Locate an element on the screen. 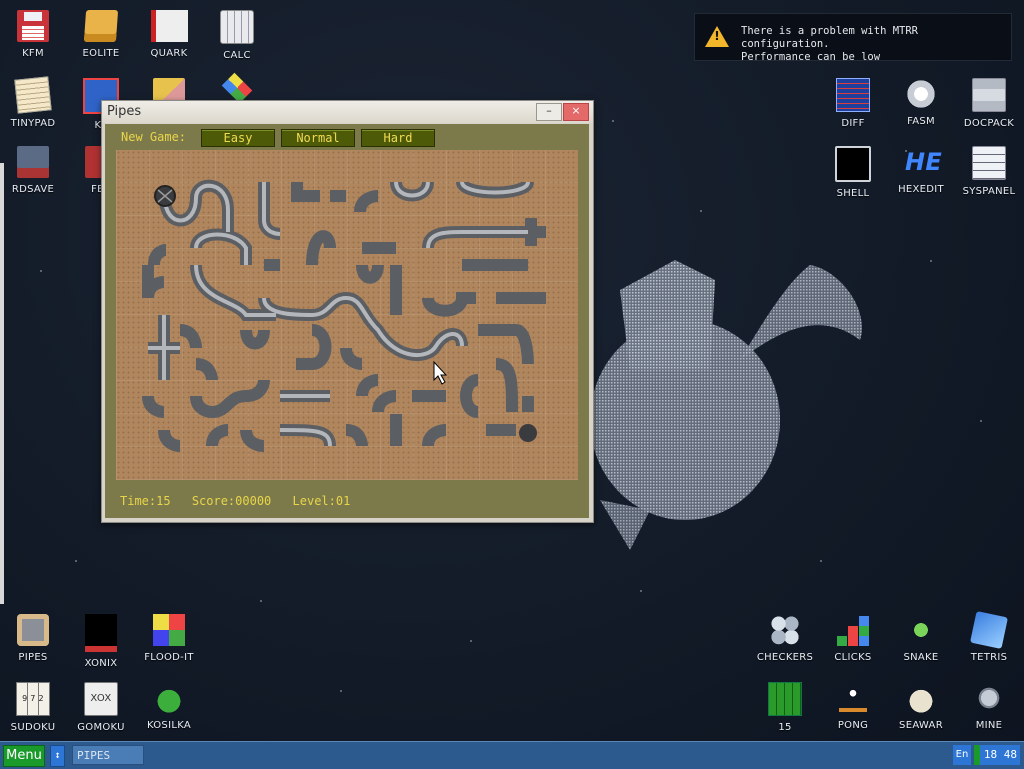 Image resolution: width=1024 pixels, height=769 pixels. desktop-icon-pipes: PIPES is located at coordinates (33, 638).